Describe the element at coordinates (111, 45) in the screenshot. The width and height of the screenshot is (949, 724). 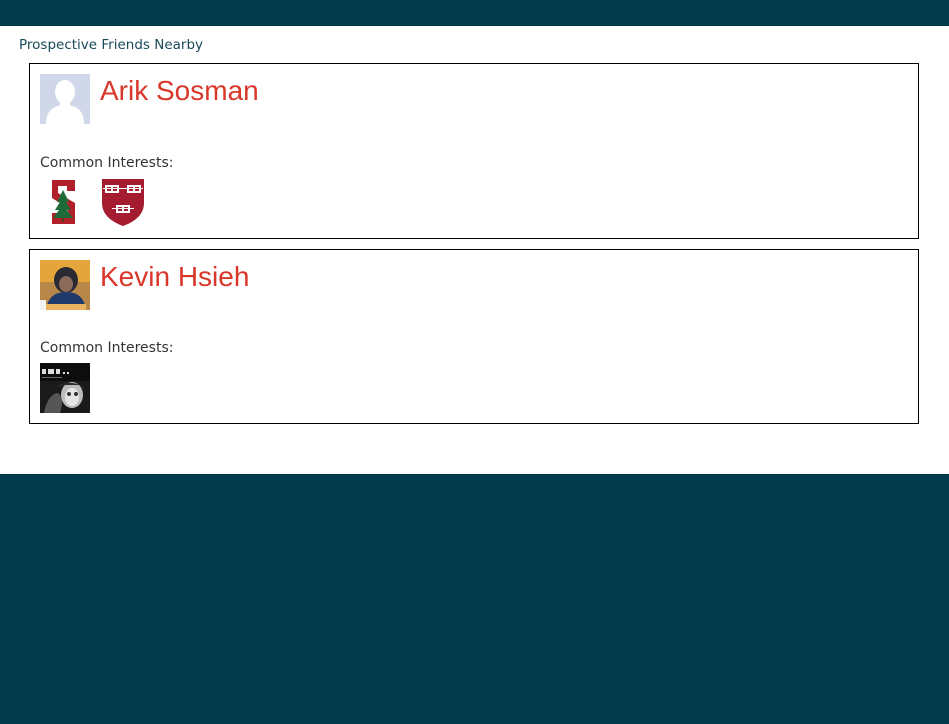
I see `section-title: Prospective Friends Nearby` at that location.